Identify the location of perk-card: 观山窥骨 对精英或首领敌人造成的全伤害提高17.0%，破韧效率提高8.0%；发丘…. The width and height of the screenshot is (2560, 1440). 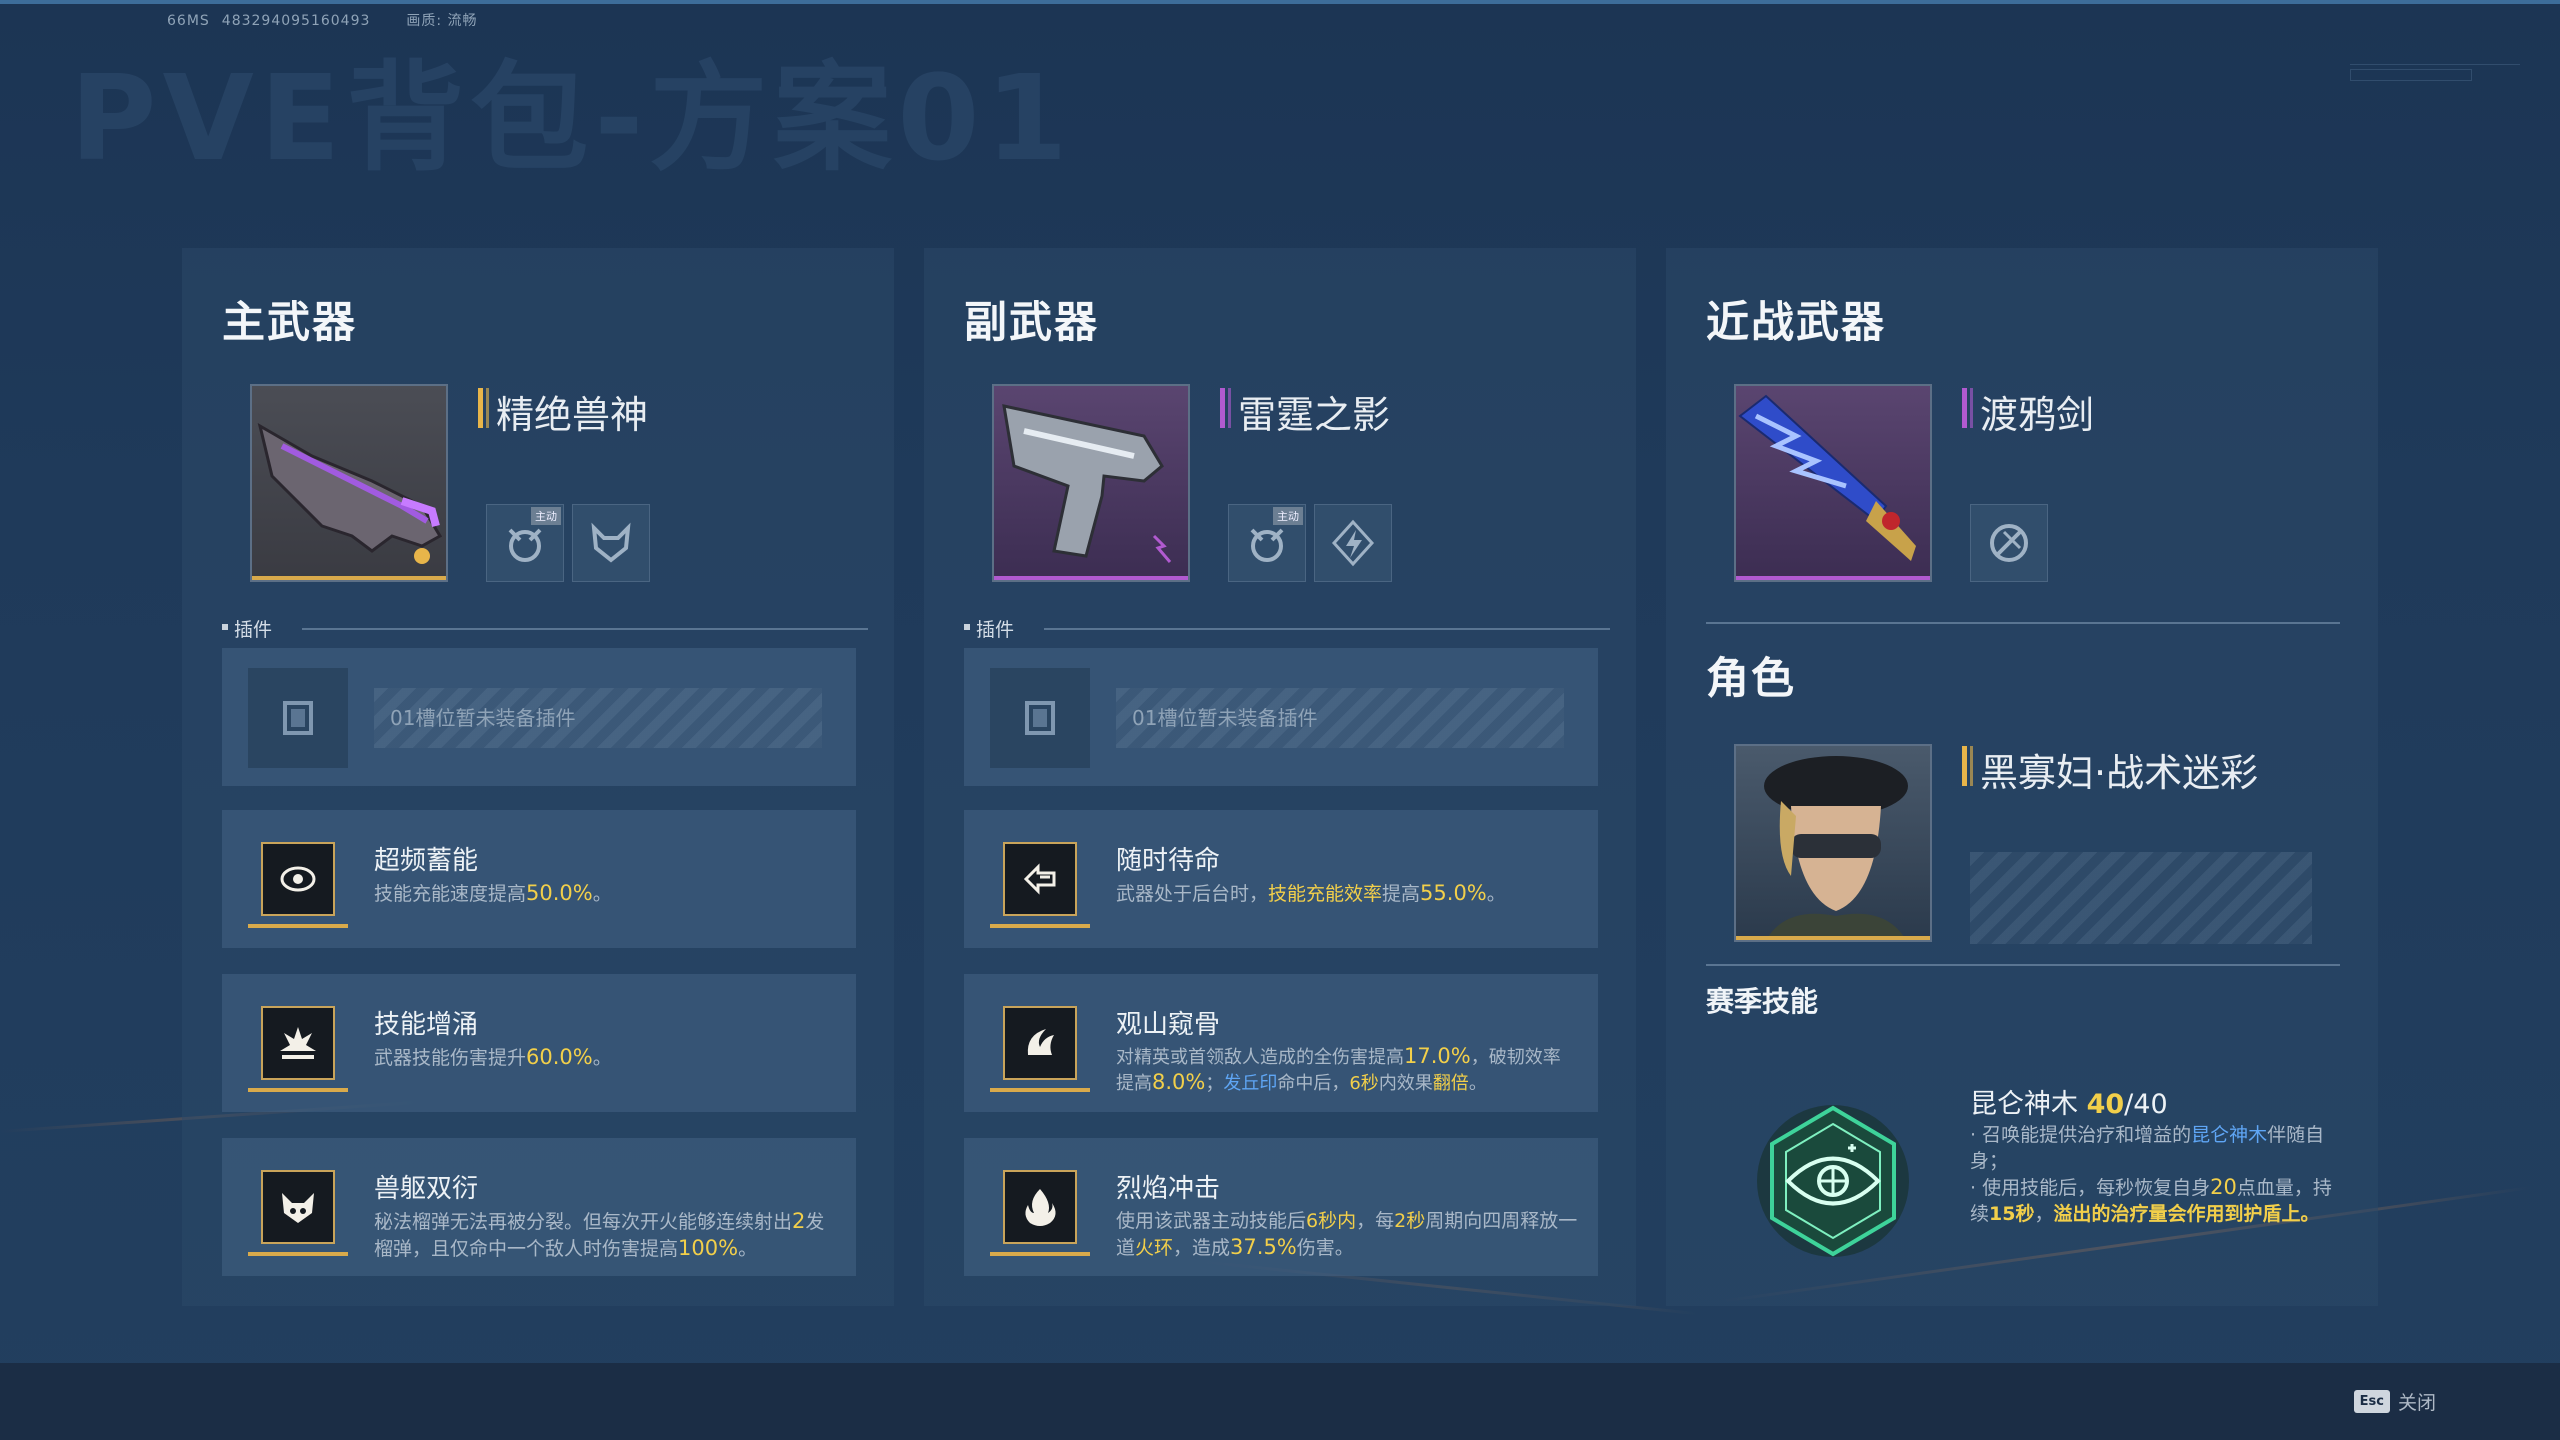
(1281, 1043).